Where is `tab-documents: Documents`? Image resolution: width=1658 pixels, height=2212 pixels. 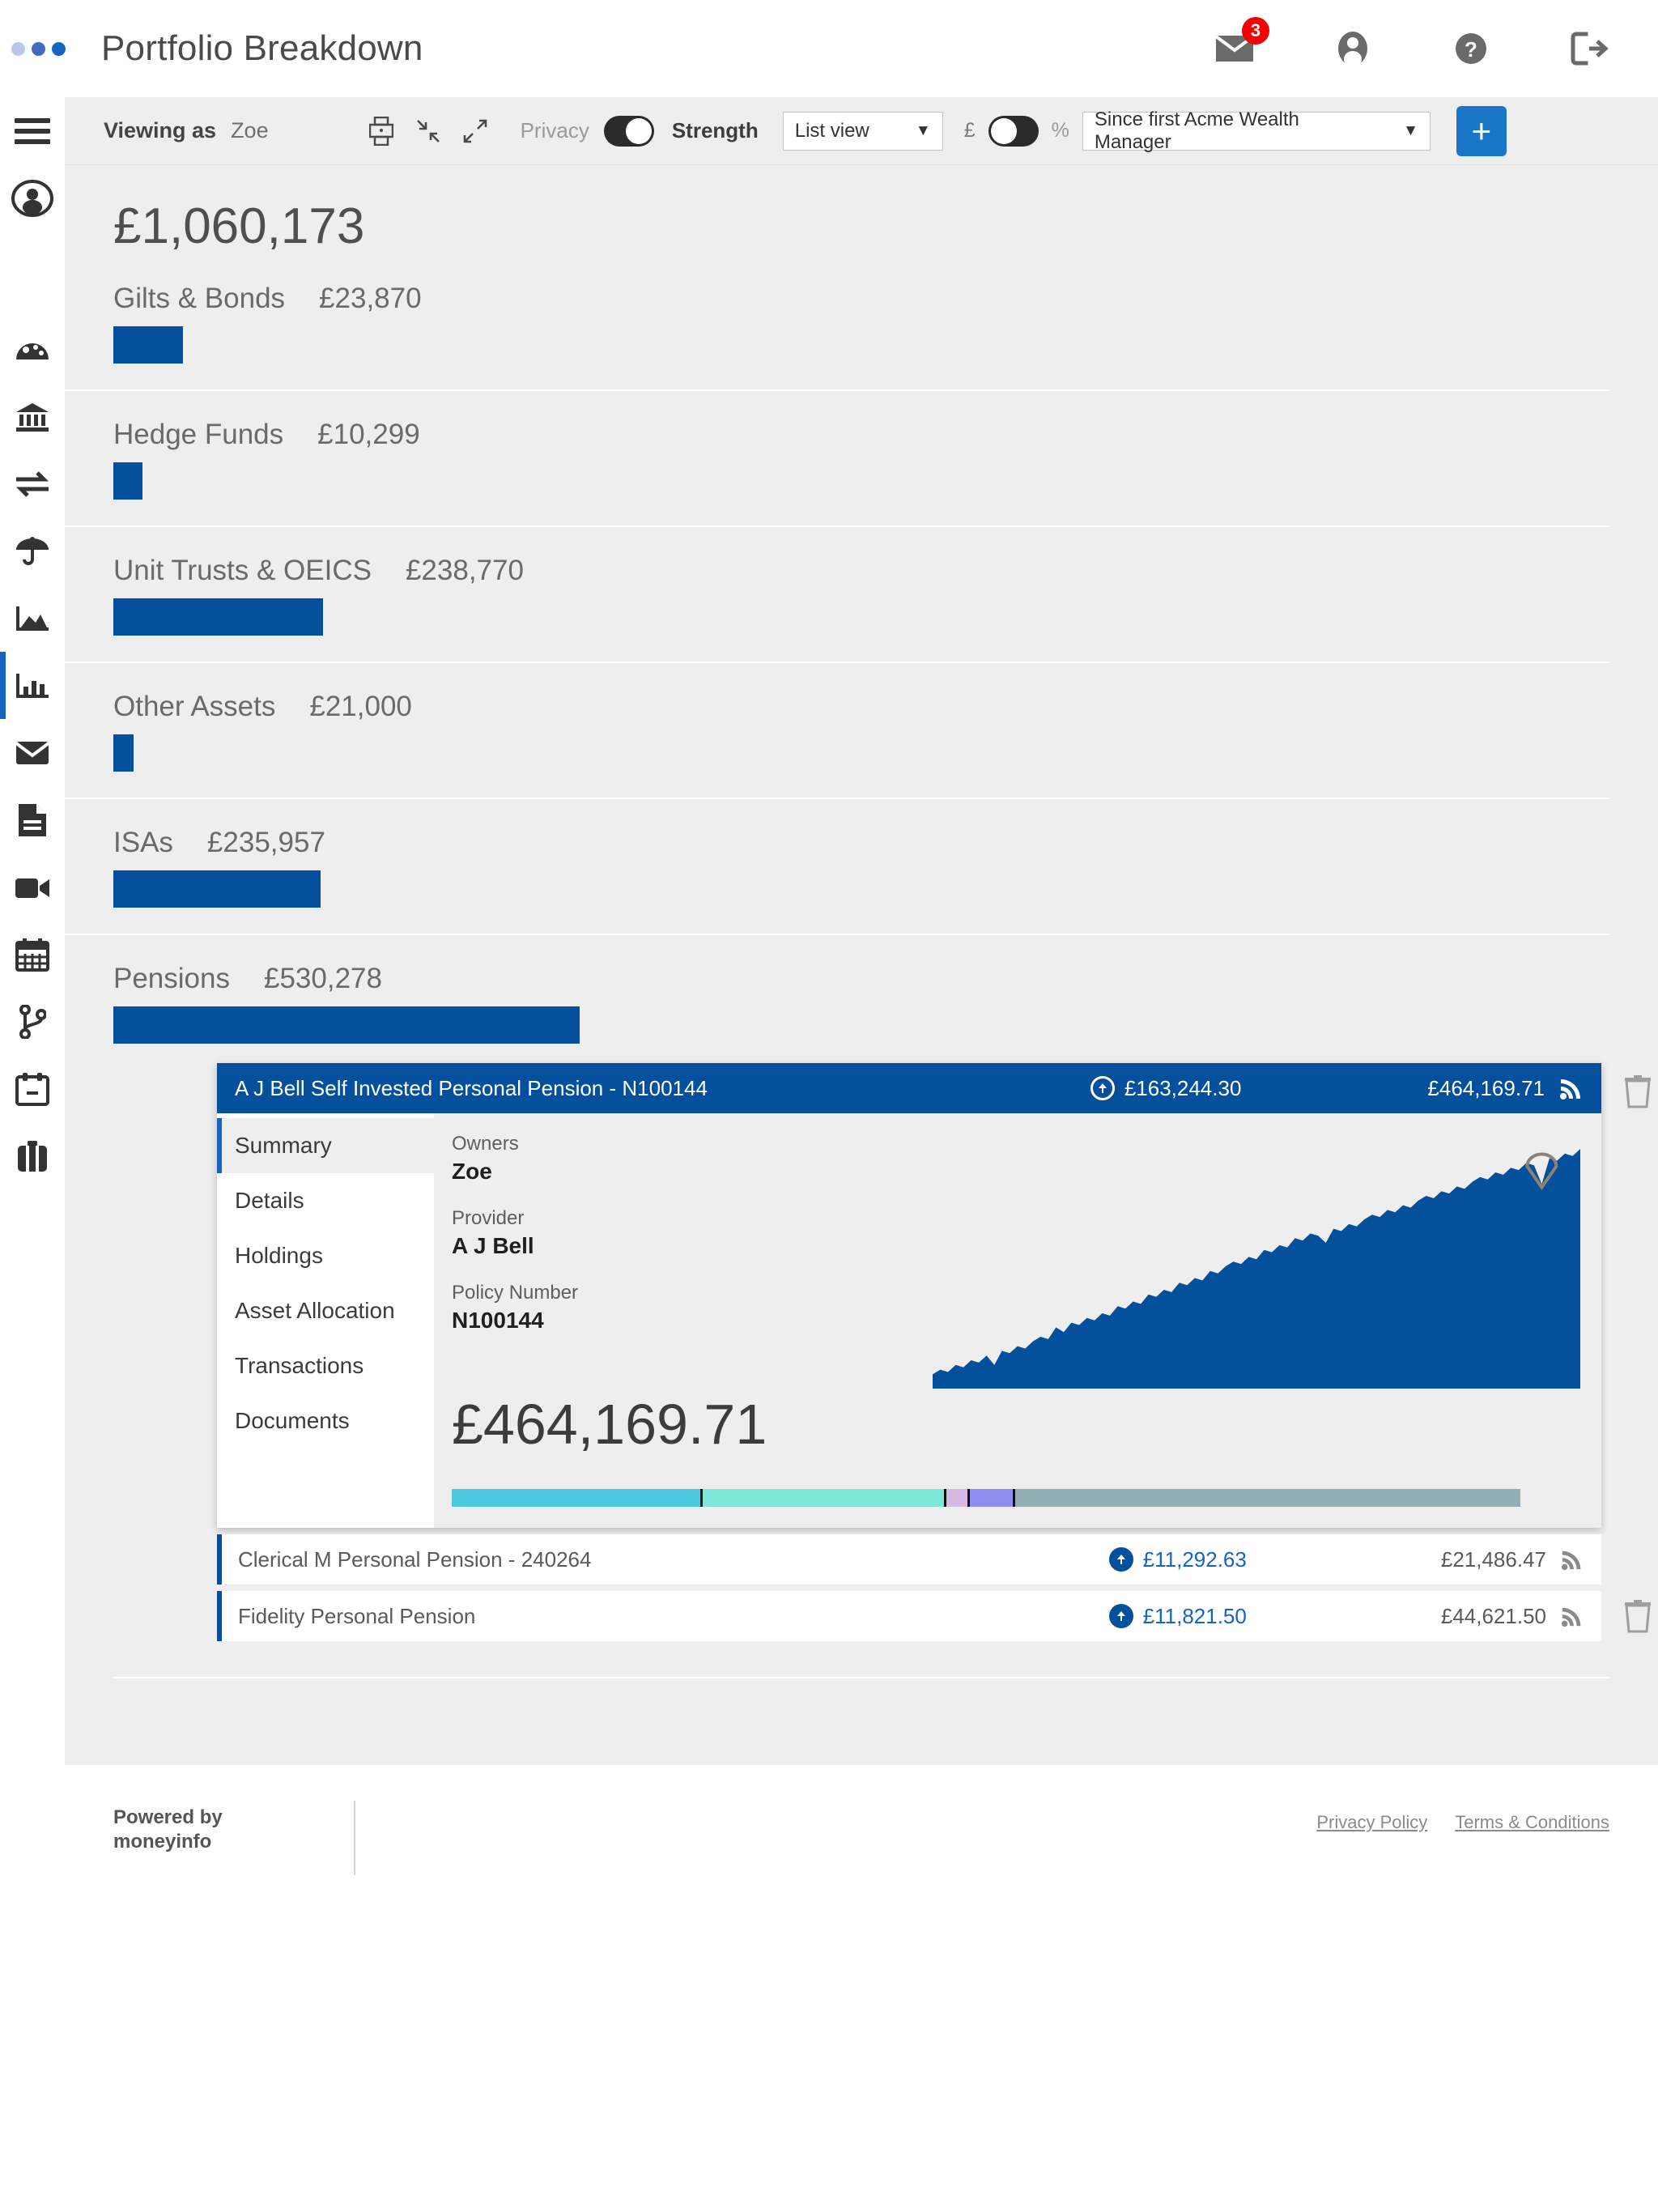
tab-documents: Documents is located at coordinates (325, 1421).